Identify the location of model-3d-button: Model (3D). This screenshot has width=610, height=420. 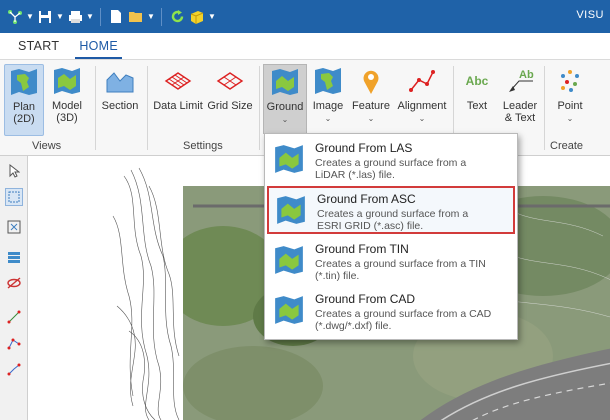
(67, 94).